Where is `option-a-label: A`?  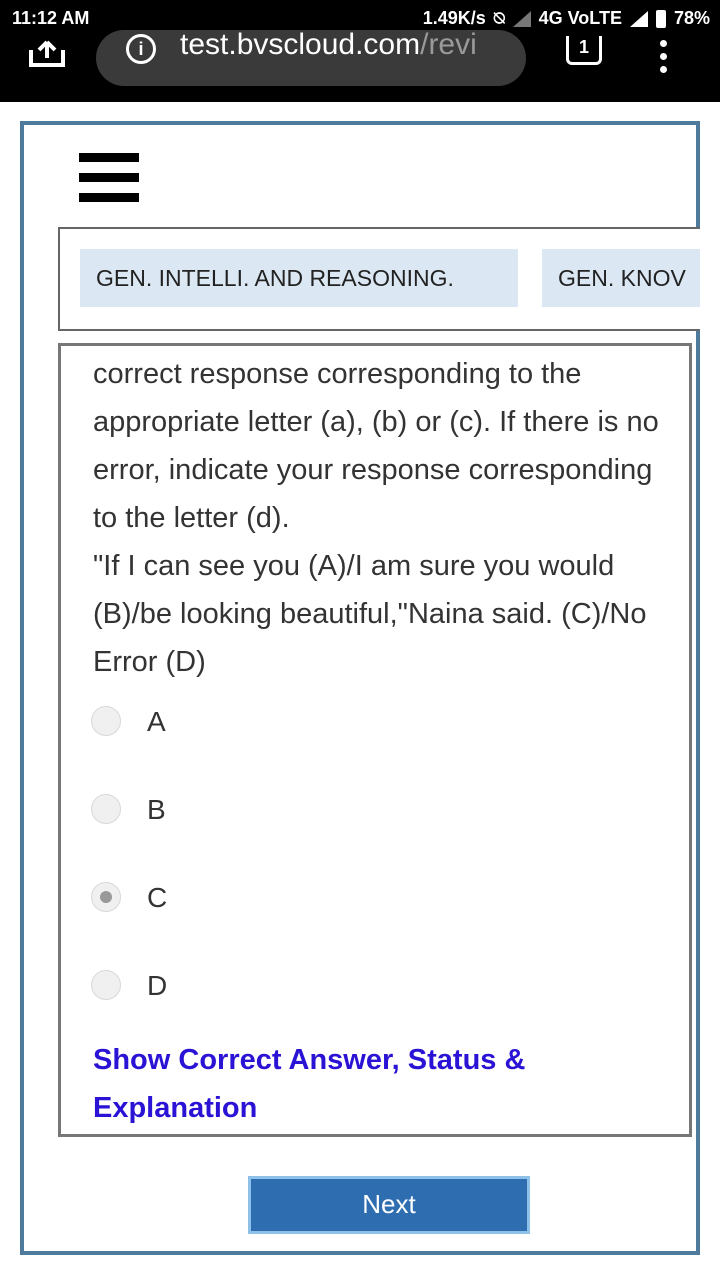 option-a-label: A is located at coordinates (156, 721).